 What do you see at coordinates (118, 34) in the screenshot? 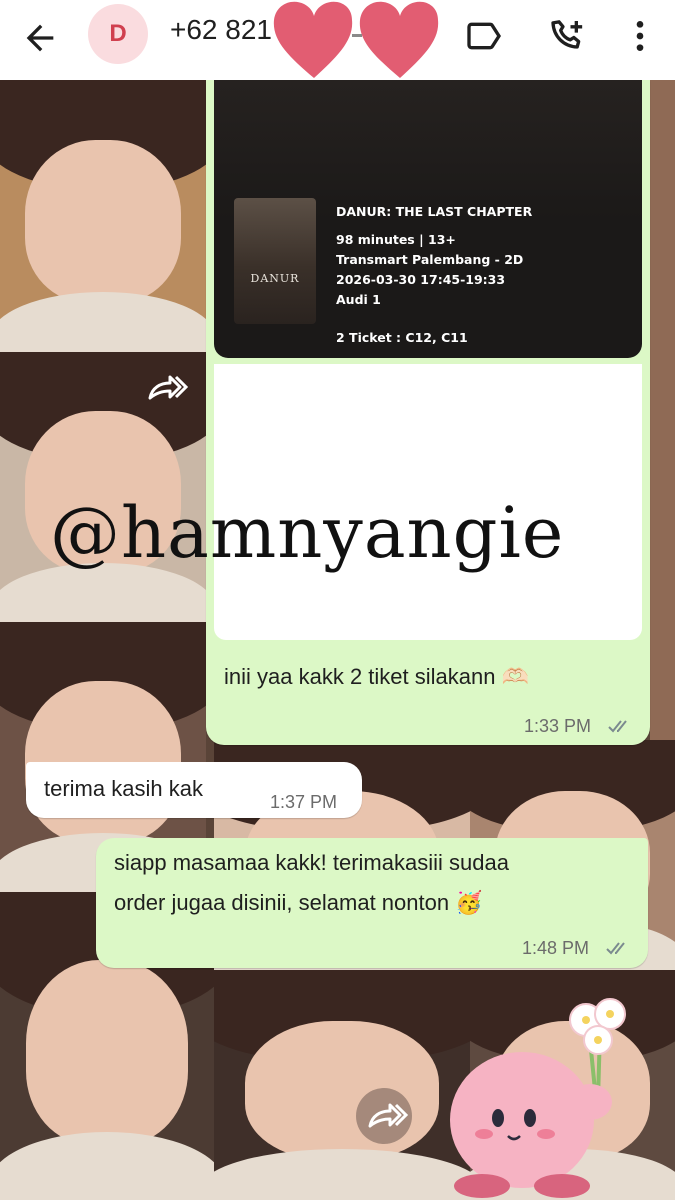
I see `contact-avatar: D` at bounding box center [118, 34].